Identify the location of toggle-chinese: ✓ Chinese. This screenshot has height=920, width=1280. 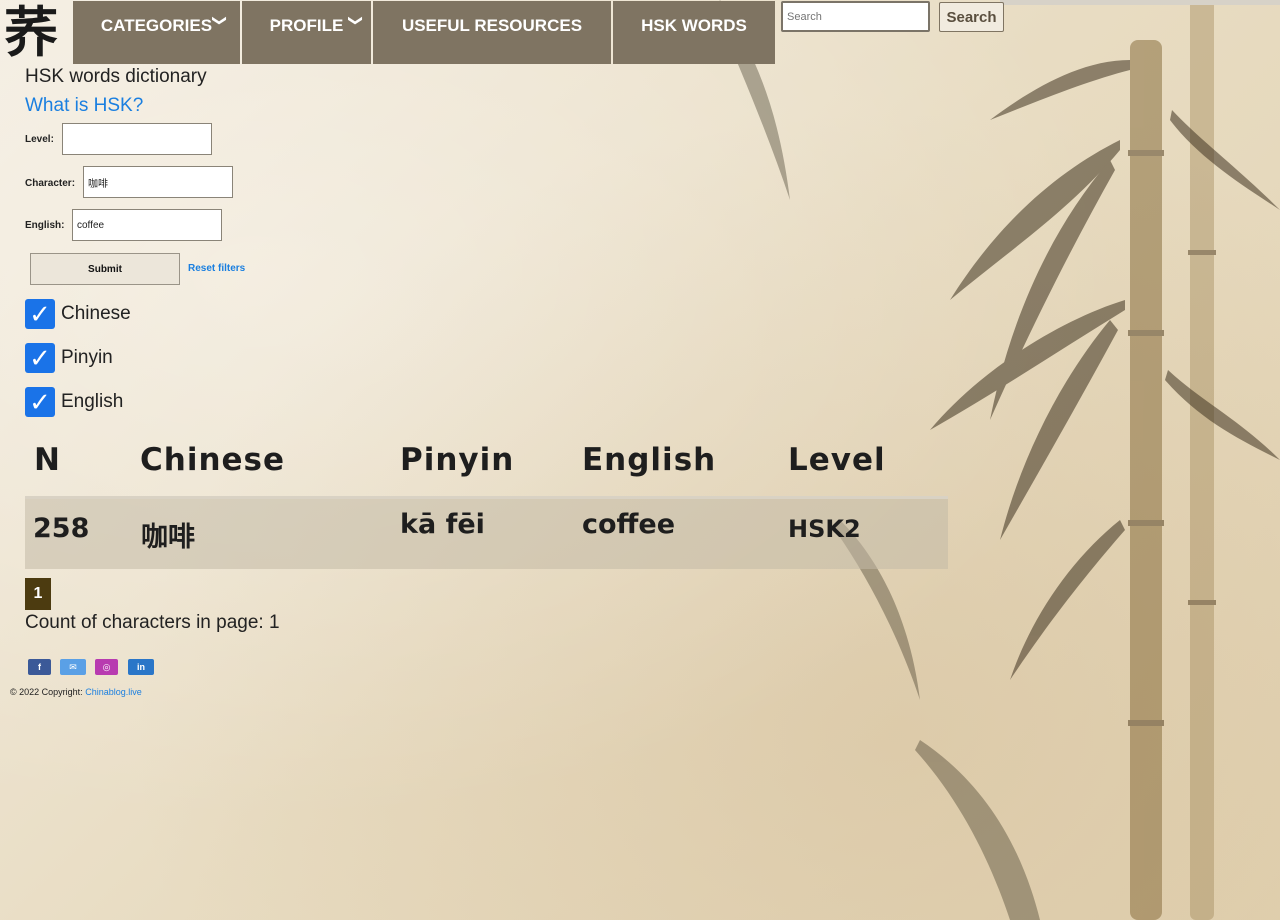
(78, 314).